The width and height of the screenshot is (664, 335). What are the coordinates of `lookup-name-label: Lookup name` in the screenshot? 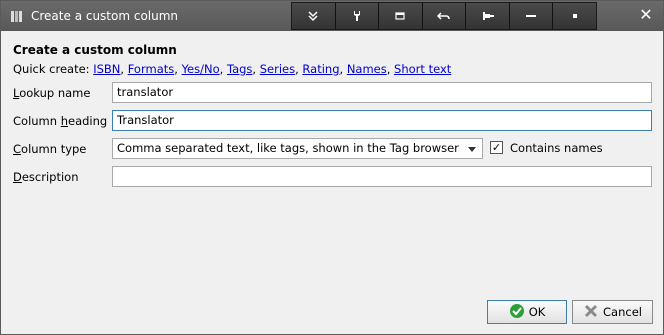 It's located at (52, 93).